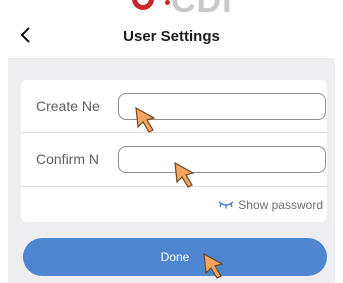 Image resolution: width=343 pixels, height=283 pixels. I want to click on create-password-label: Create Ne, so click(68, 106).